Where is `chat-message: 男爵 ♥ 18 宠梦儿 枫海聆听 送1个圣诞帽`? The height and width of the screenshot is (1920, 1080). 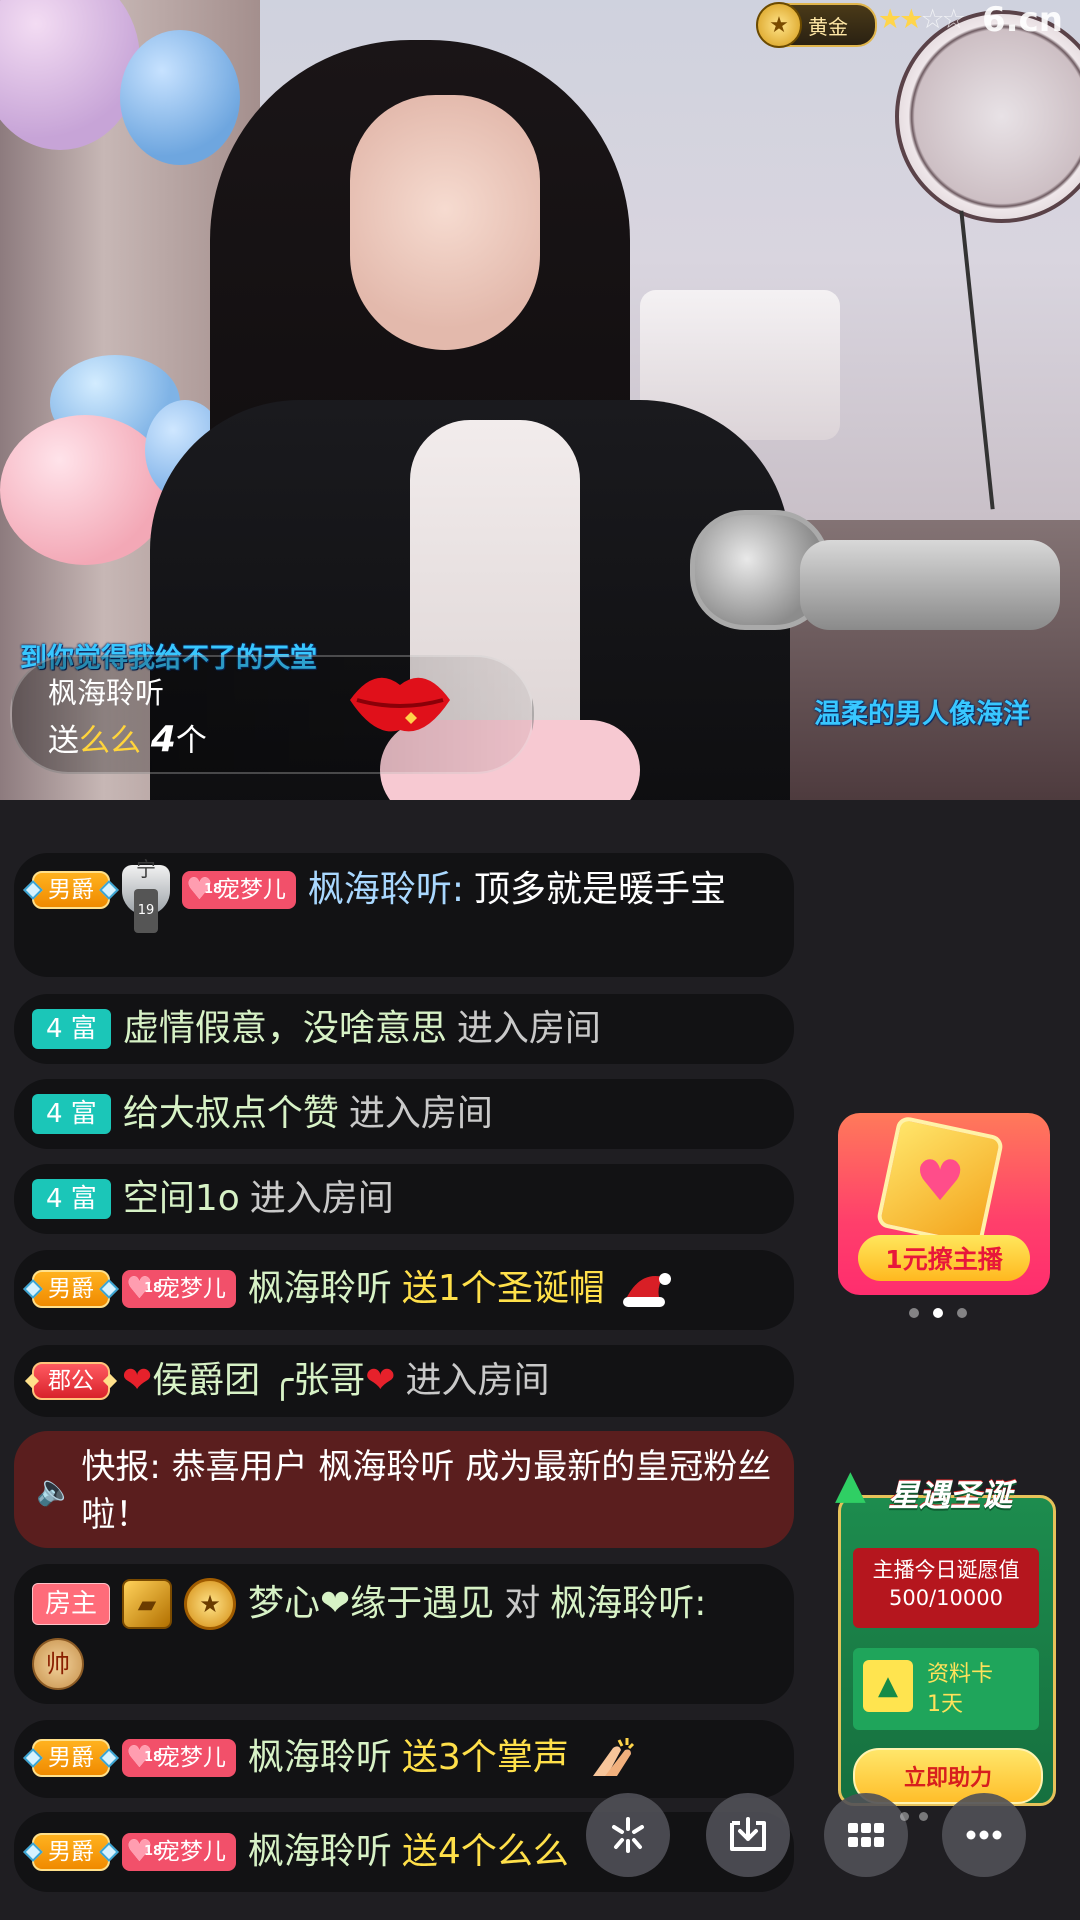 chat-message: 男爵 ♥ 18 宠梦儿 枫海聆听 送1个圣诞帽 is located at coordinates (404, 1290).